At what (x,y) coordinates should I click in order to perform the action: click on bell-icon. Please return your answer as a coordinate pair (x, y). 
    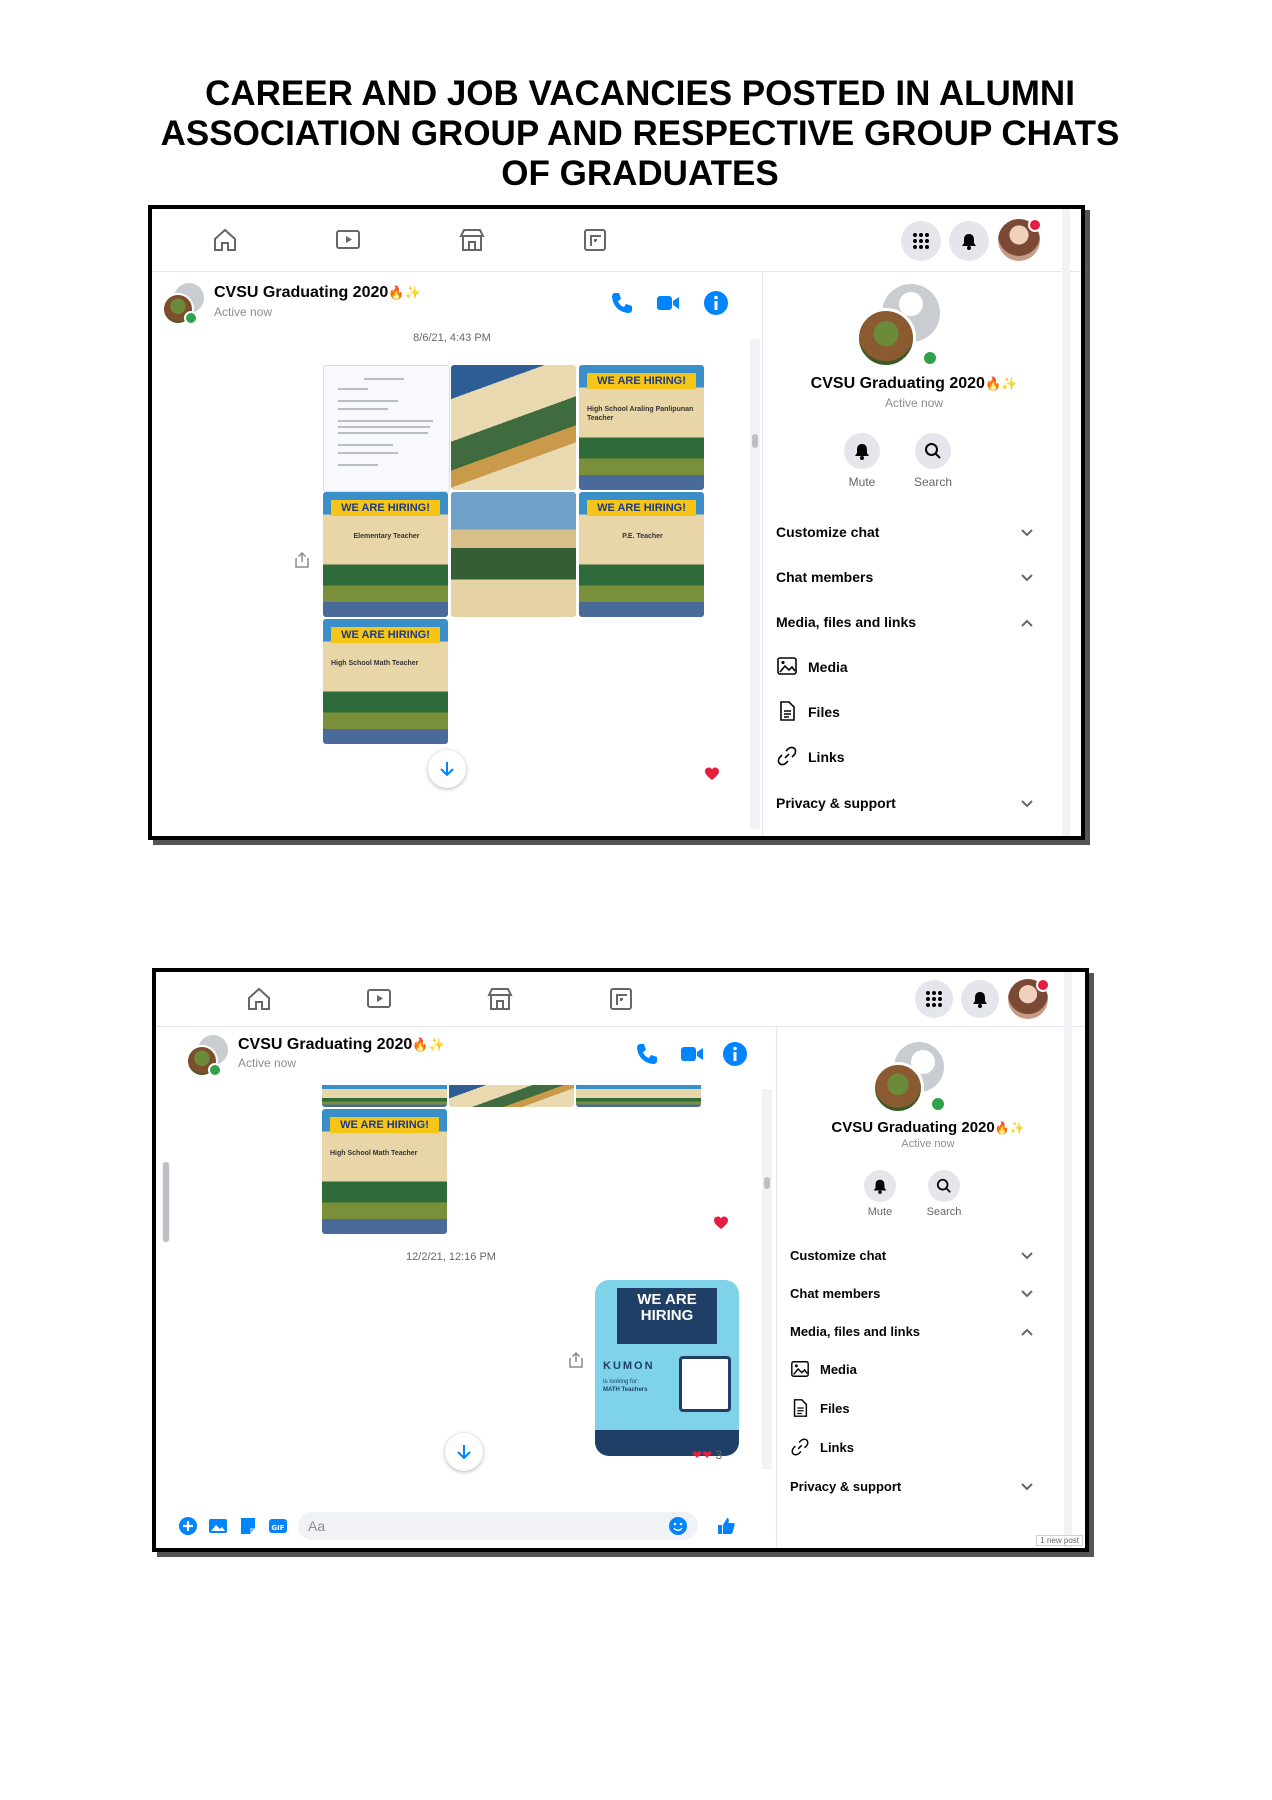
    Looking at the image, I should click on (880, 1186).